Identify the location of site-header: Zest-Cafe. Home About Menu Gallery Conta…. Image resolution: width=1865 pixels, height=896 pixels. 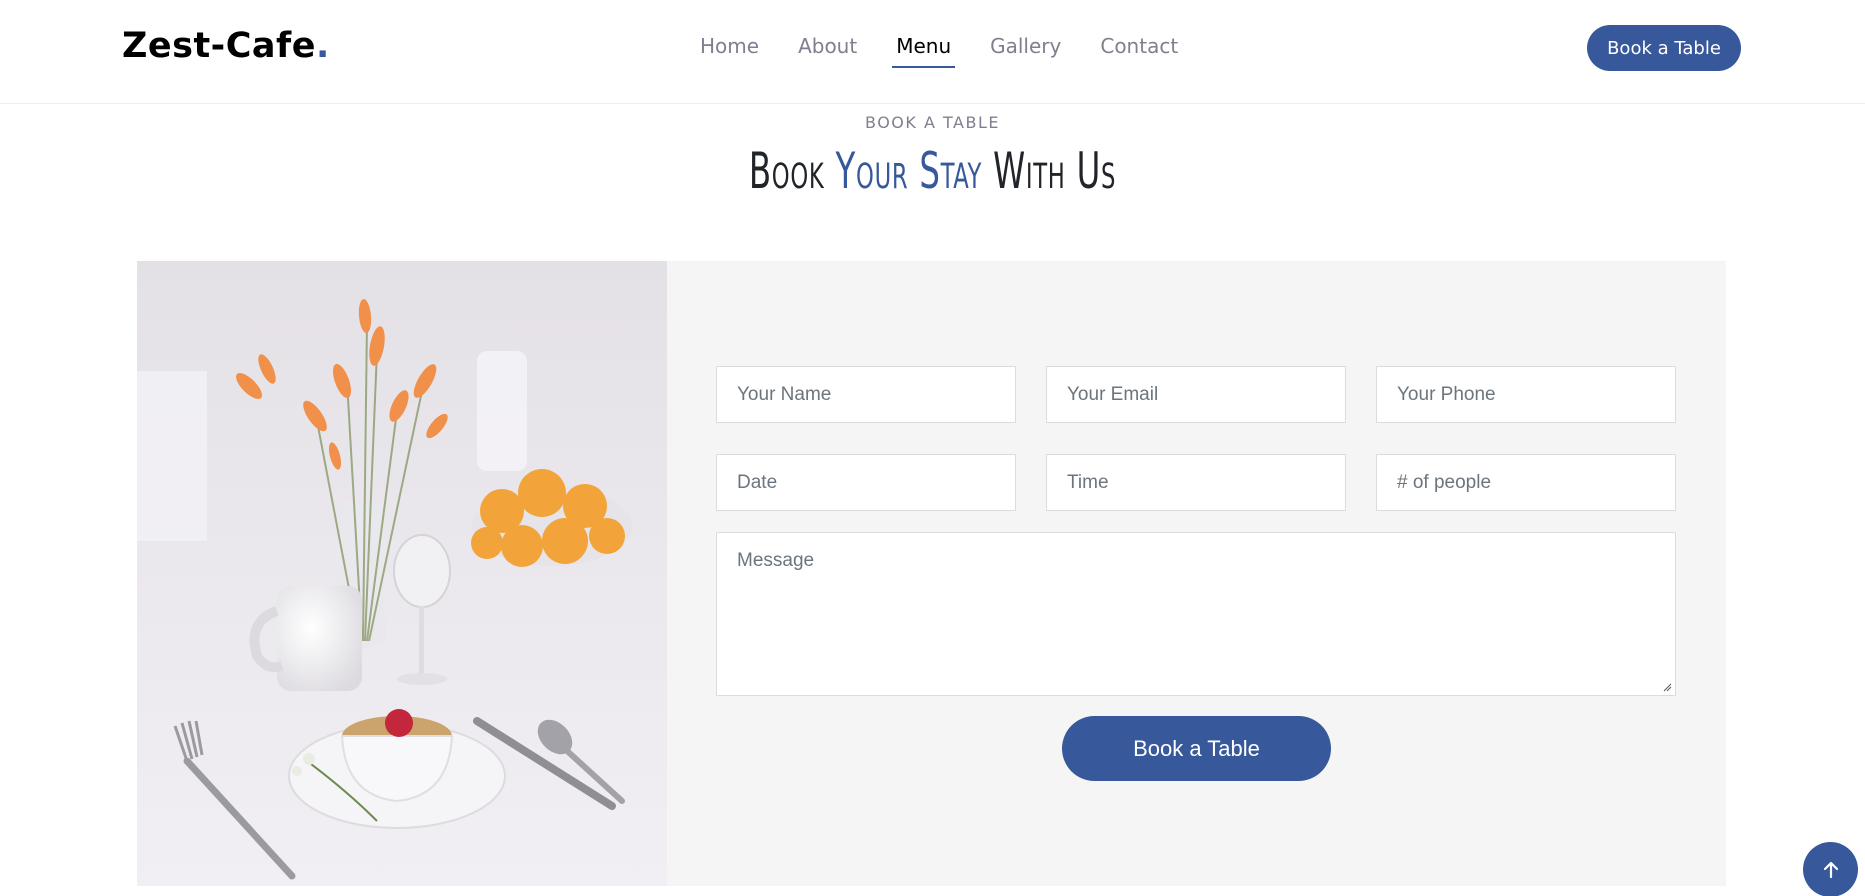
(932, 52).